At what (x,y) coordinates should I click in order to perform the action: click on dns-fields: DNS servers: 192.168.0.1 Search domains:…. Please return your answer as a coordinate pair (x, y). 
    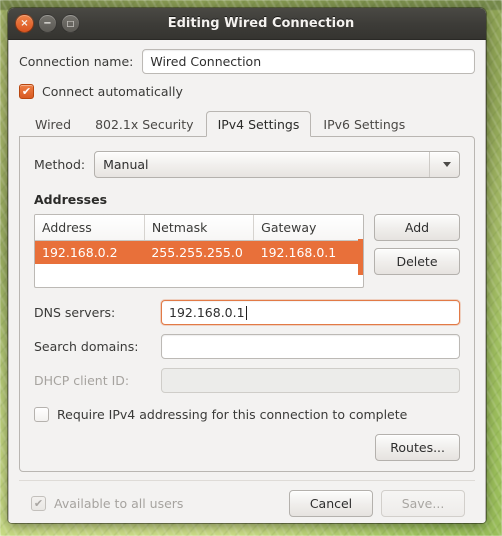
    Looking at the image, I should click on (247, 346).